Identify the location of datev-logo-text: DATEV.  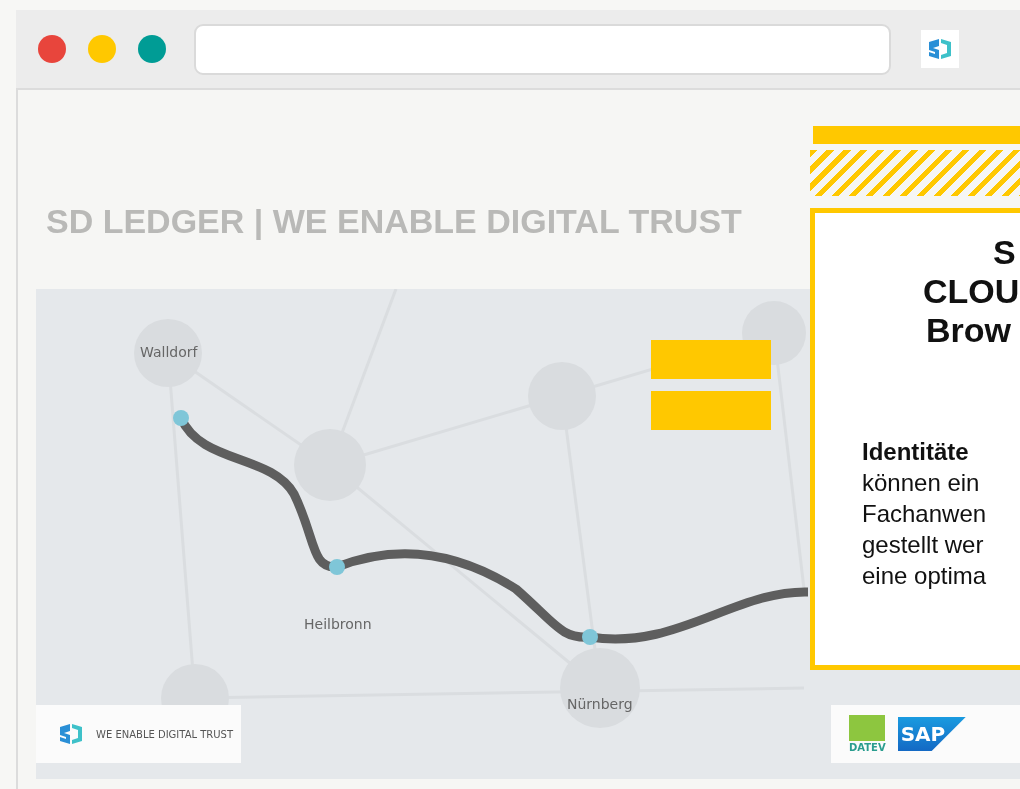
(867, 747).